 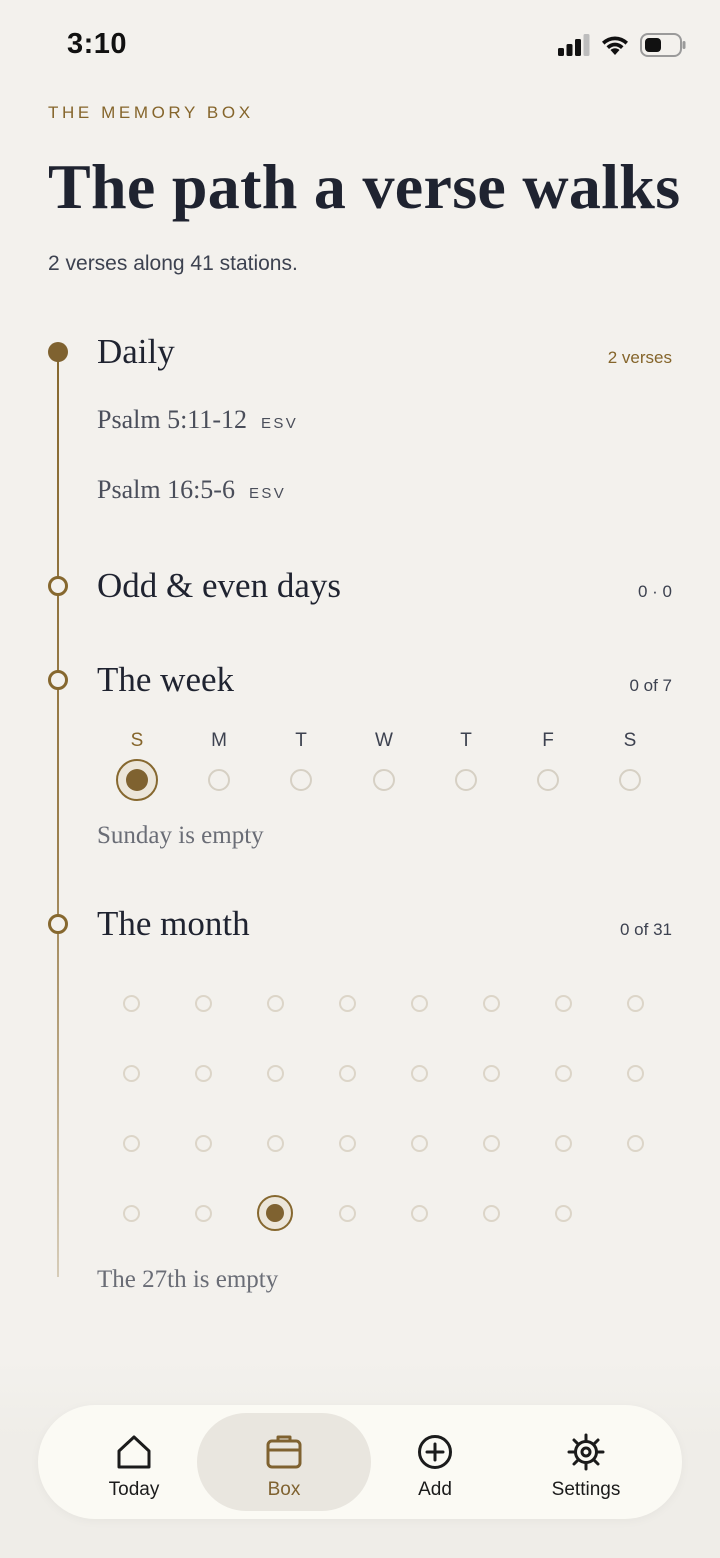 I want to click on status-icons, so click(x=622, y=45).